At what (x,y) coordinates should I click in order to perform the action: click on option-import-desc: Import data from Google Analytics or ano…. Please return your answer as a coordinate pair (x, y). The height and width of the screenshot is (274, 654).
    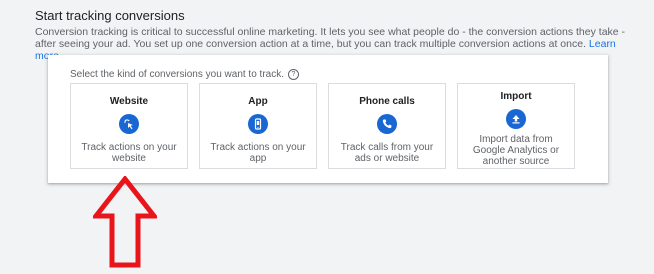
    Looking at the image, I should click on (516, 150).